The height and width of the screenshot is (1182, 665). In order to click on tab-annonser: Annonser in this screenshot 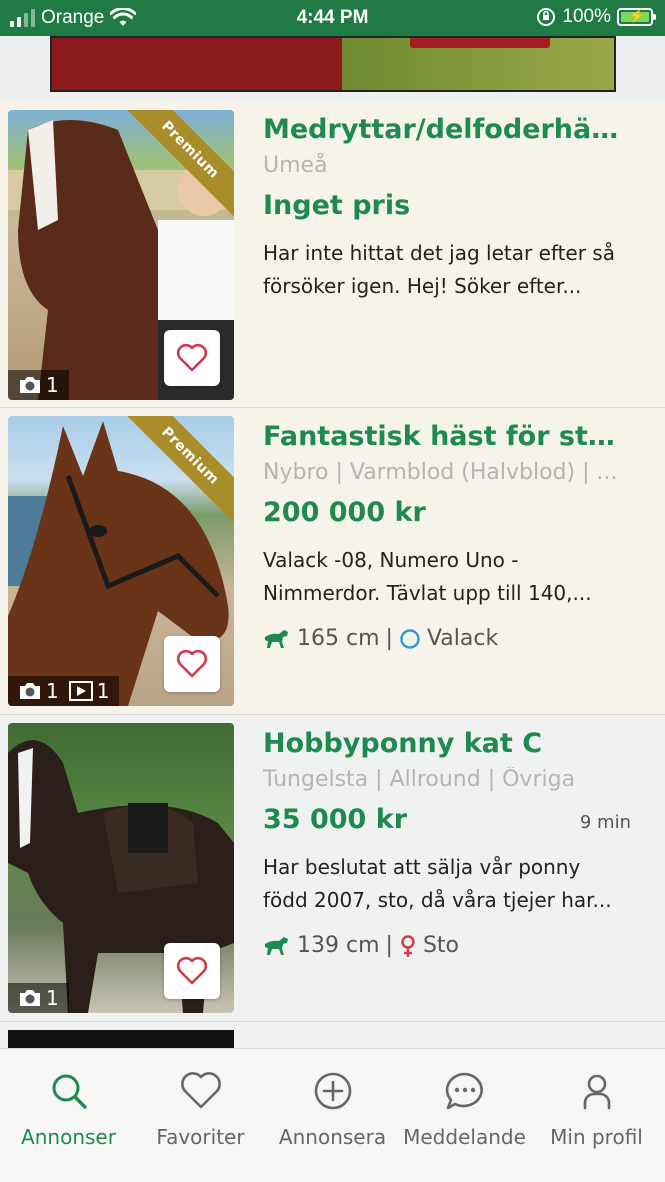, I will do `click(68, 1110)`.